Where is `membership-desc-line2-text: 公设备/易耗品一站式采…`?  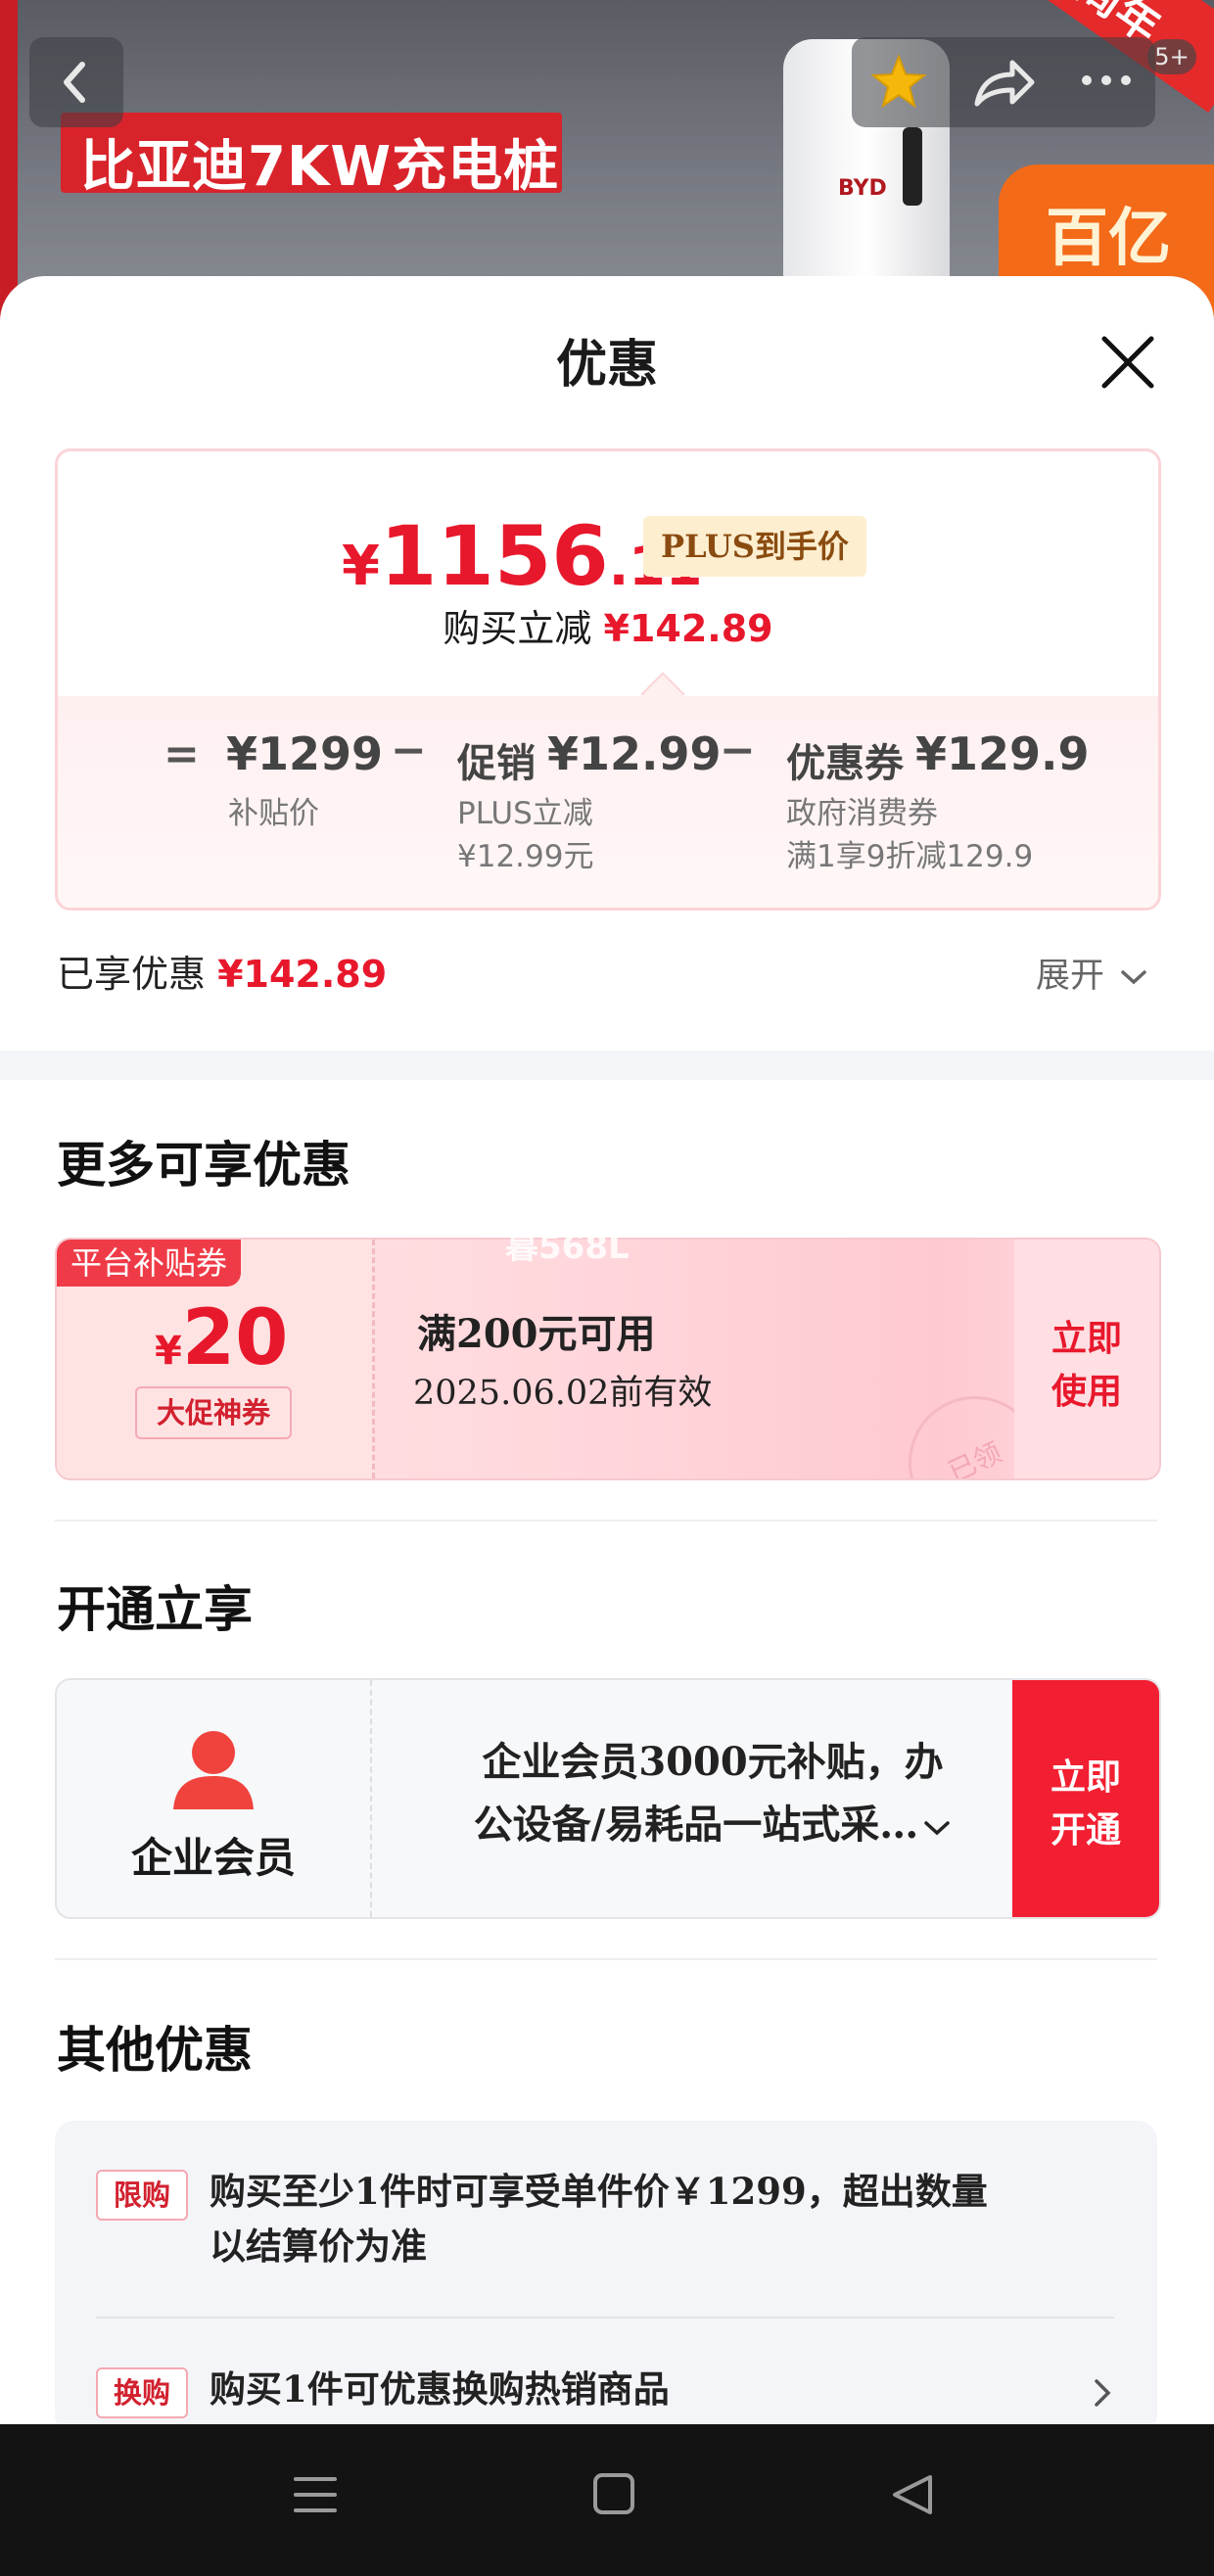 membership-desc-line2-text: 公设备/易耗品一站式采… is located at coordinates (696, 1825).